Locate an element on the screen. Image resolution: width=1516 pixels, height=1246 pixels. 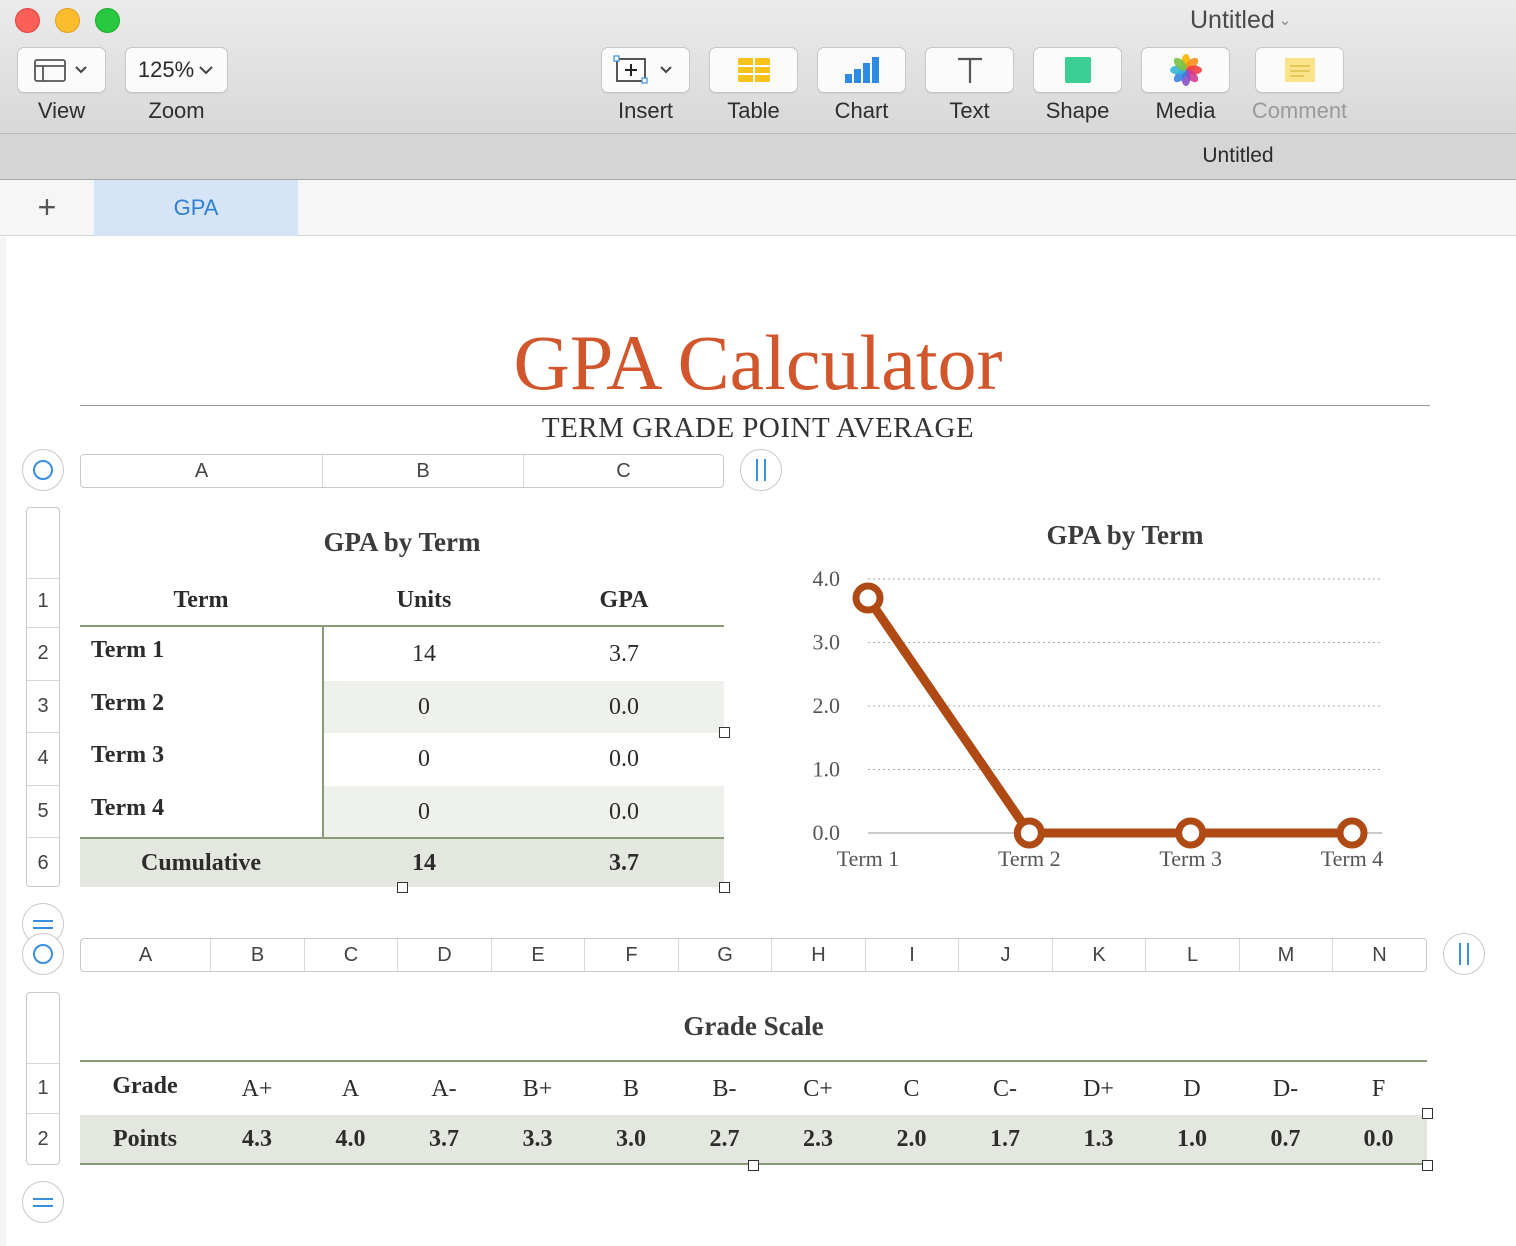
gpa-table-title: GPA by Term is located at coordinates (402, 542).